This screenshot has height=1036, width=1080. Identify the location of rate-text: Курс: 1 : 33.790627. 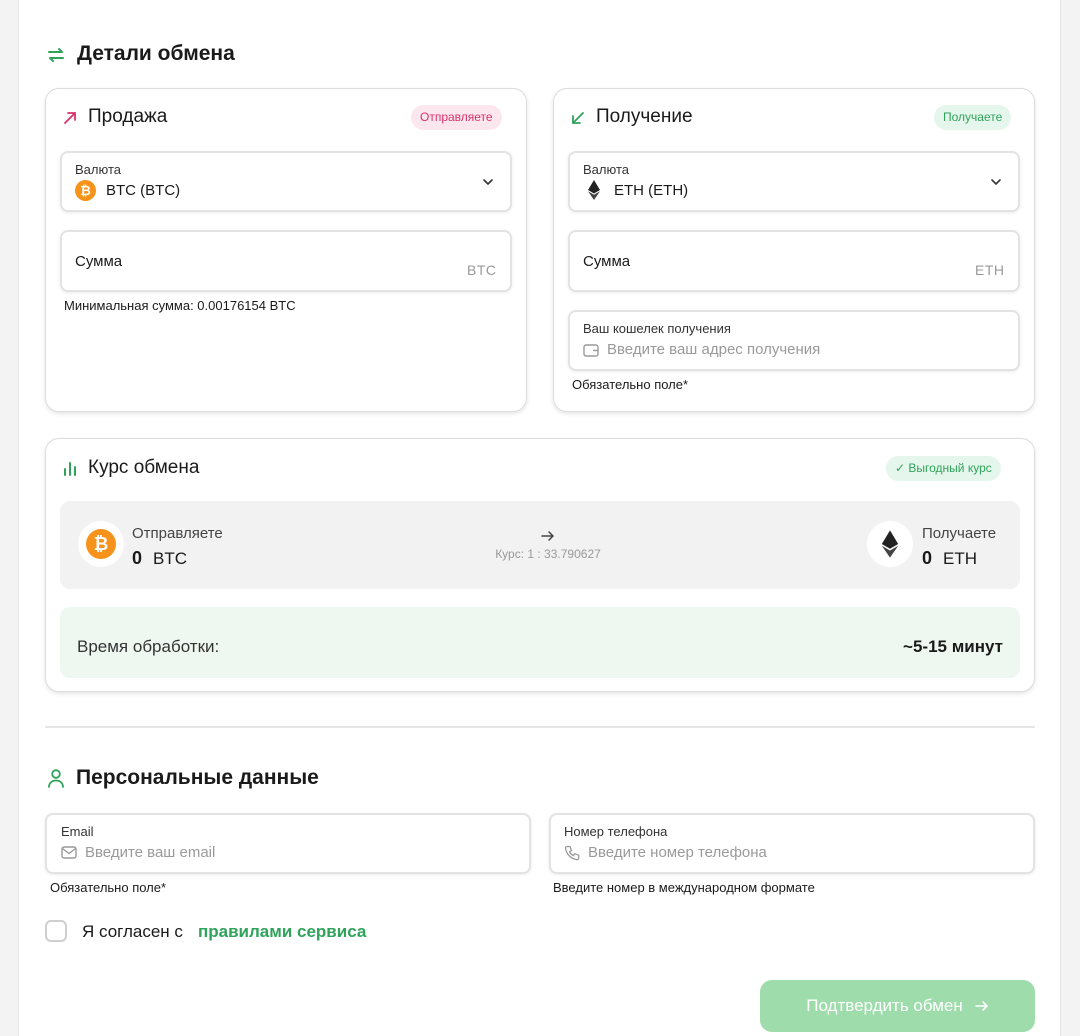
(548, 554).